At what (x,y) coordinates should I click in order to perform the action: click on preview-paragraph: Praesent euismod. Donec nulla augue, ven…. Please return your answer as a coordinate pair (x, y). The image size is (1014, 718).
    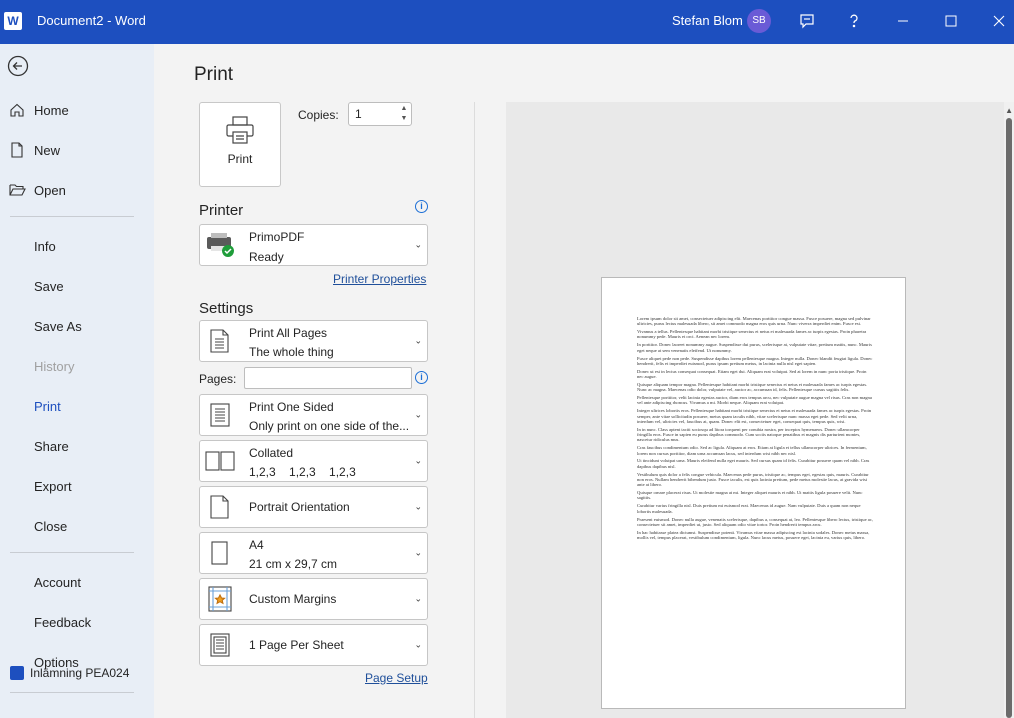
    Looking at the image, I should click on (755, 521).